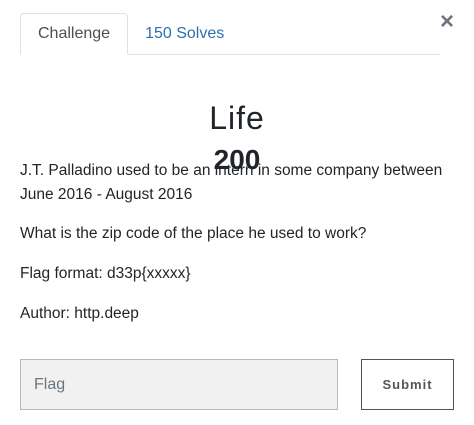  Describe the element at coordinates (179, 384) in the screenshot. I see `flag-input` at that location.